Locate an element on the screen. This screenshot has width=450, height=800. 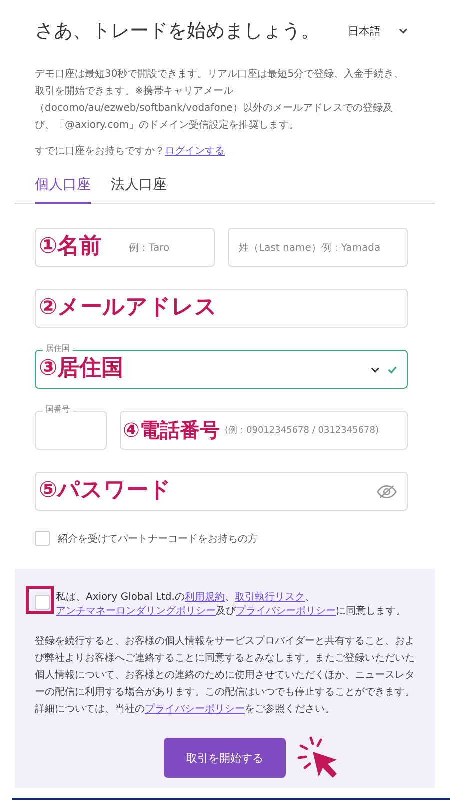
policy-link: アンチマネーロンダリングポリシー is located at coordinates (136, 611).